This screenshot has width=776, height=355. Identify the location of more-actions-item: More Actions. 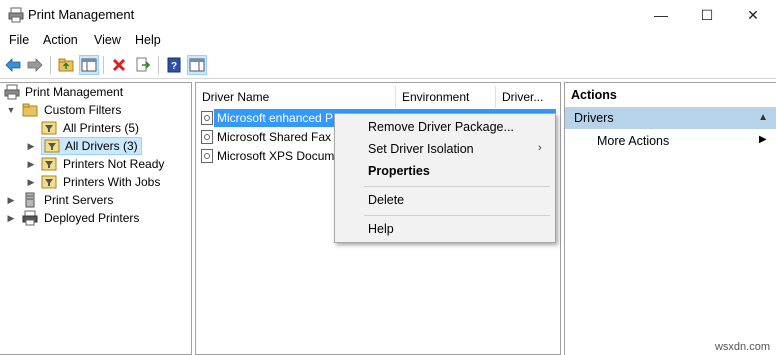
(633, 141).